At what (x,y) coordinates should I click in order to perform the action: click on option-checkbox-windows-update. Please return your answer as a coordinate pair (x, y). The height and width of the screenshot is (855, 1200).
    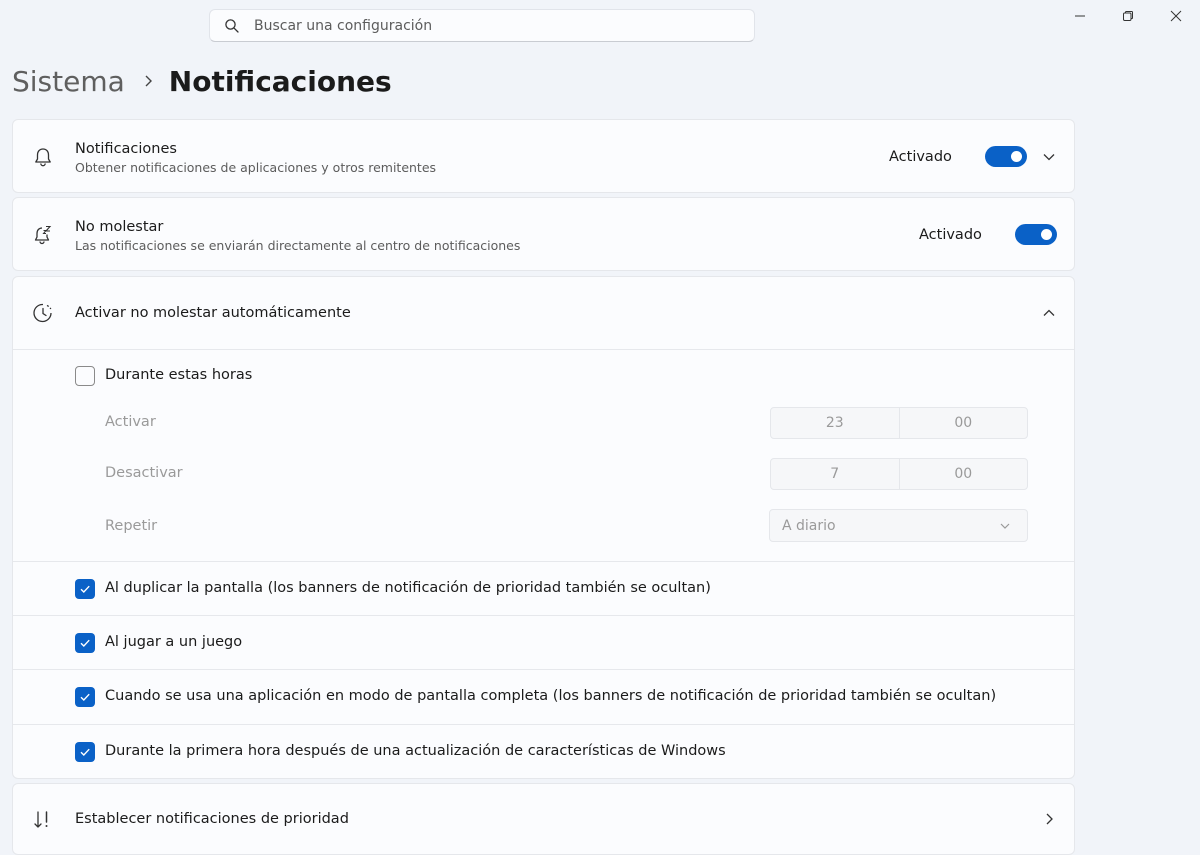
    Looking at the image, I should click on (85, 752).